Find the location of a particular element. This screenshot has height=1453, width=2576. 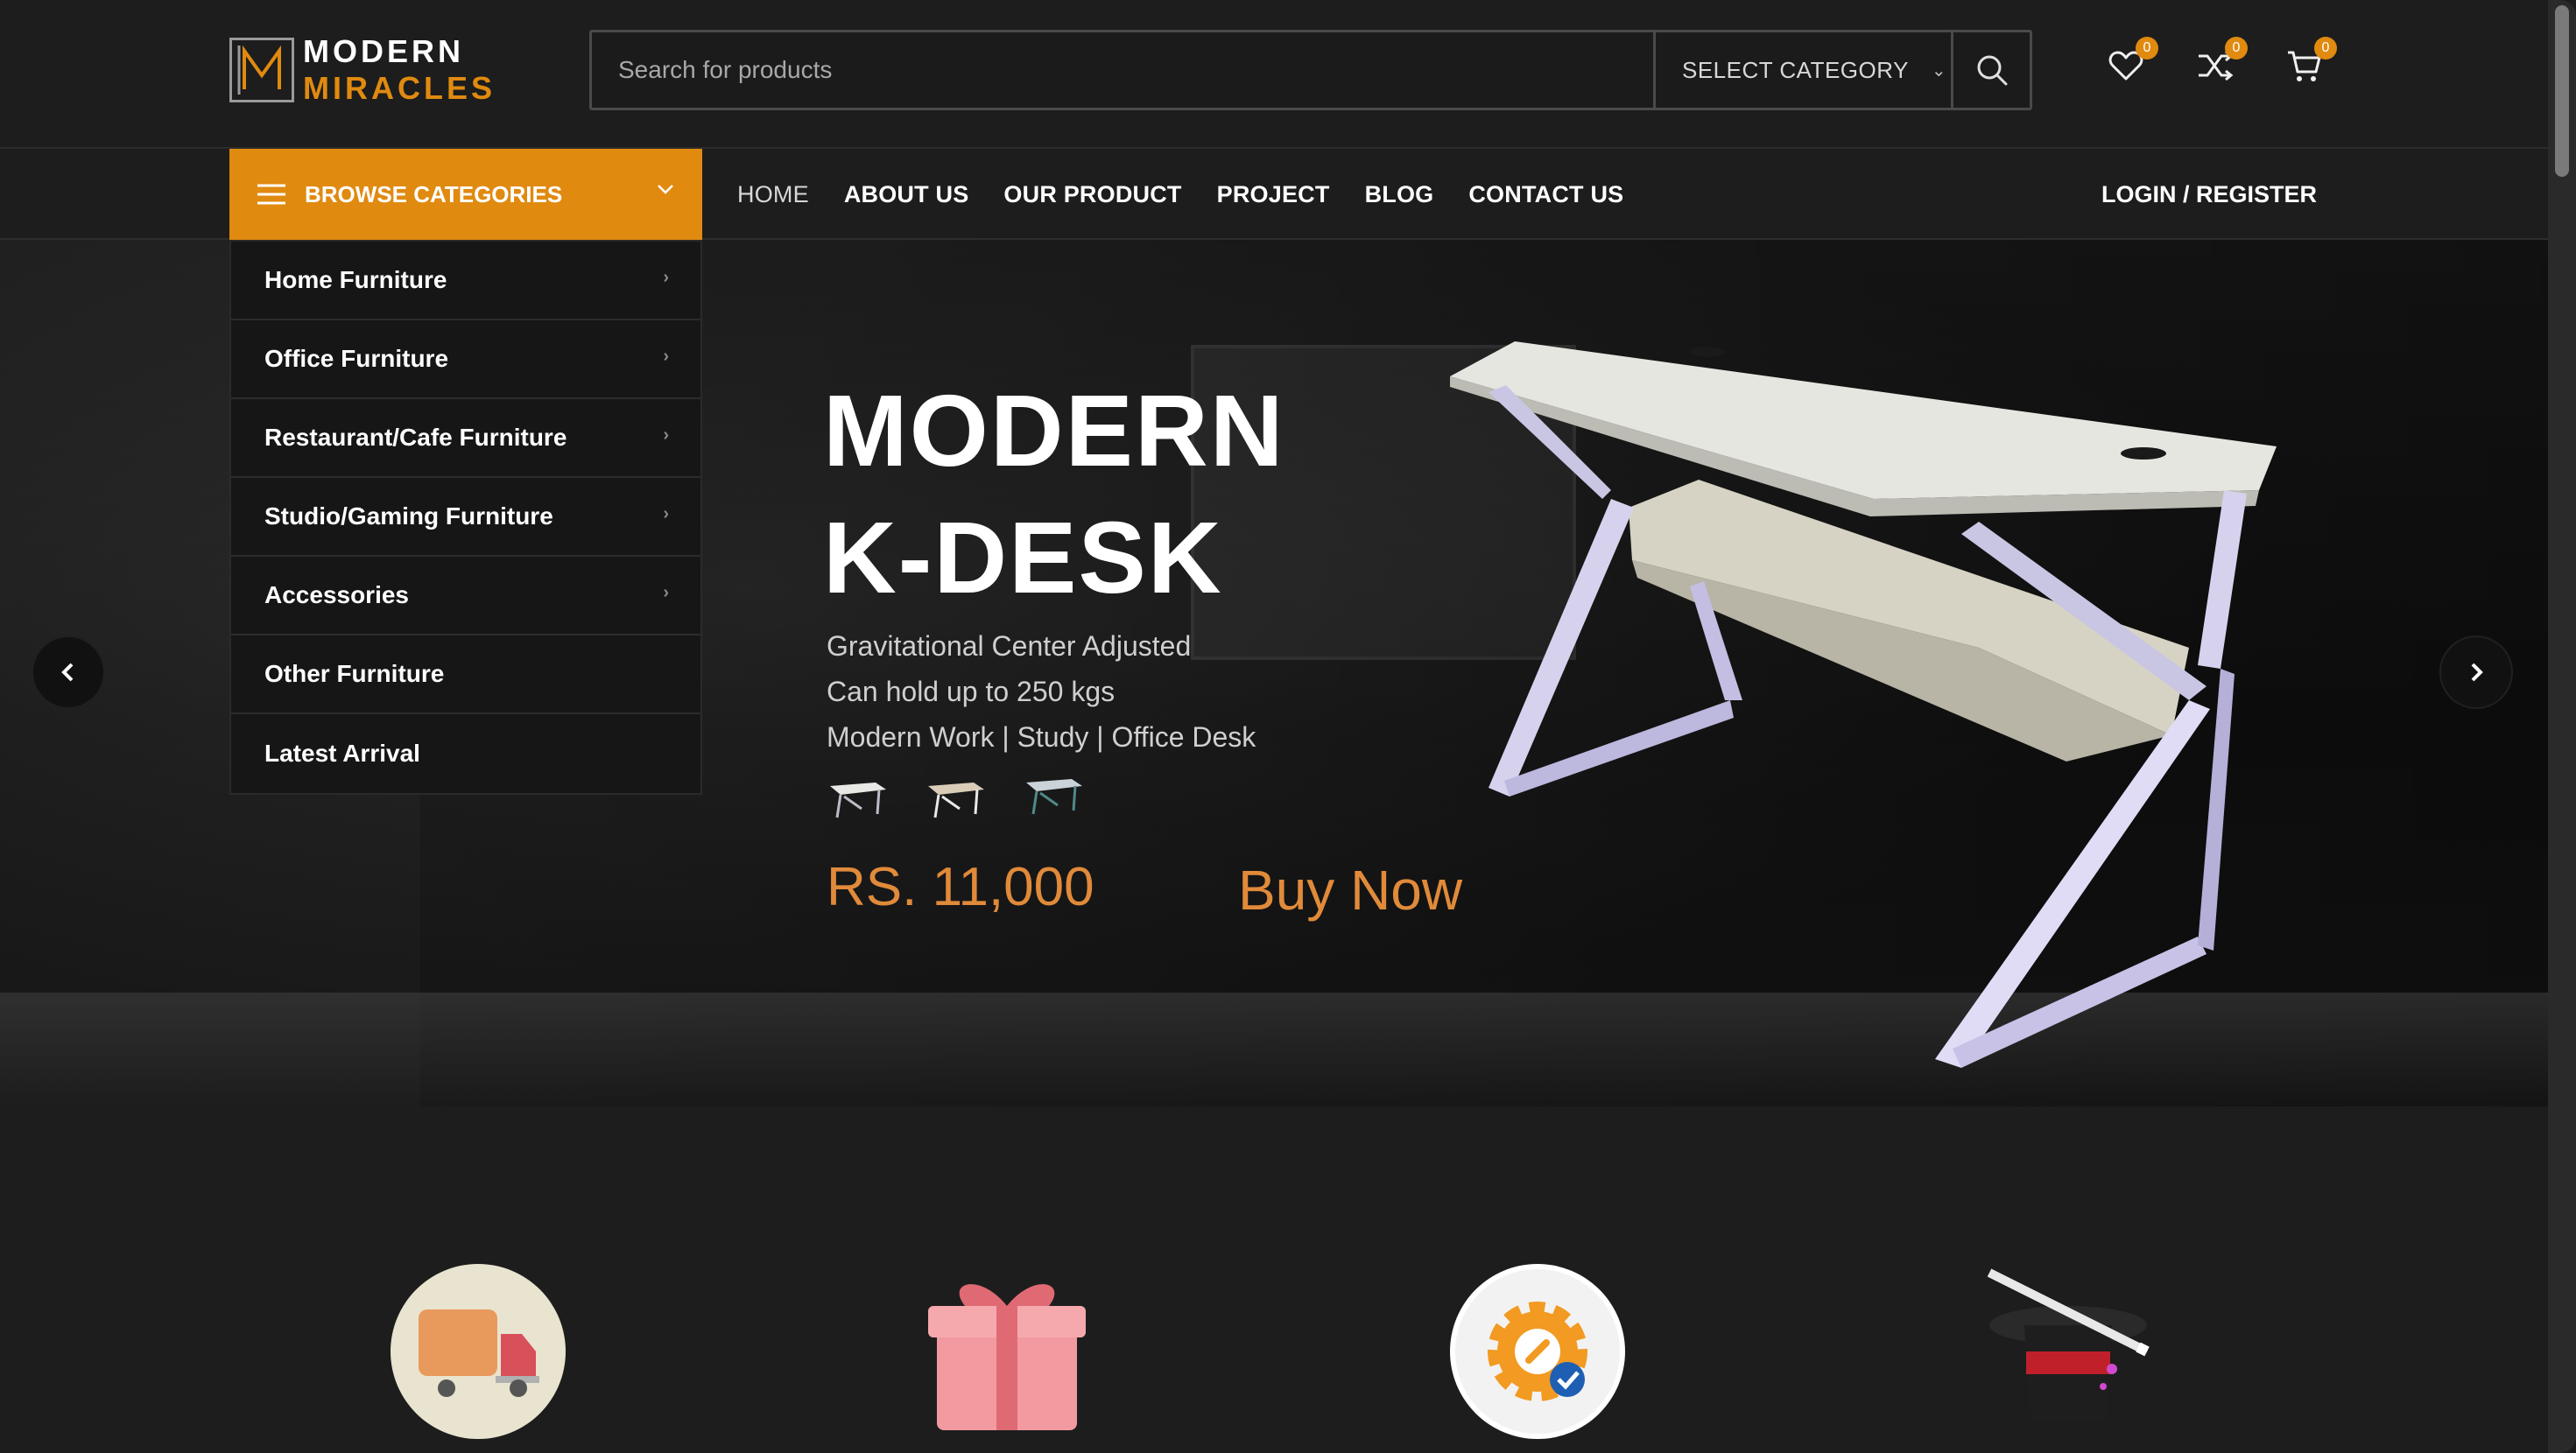

page-scrollbar is located at coordinates (2562, 726).